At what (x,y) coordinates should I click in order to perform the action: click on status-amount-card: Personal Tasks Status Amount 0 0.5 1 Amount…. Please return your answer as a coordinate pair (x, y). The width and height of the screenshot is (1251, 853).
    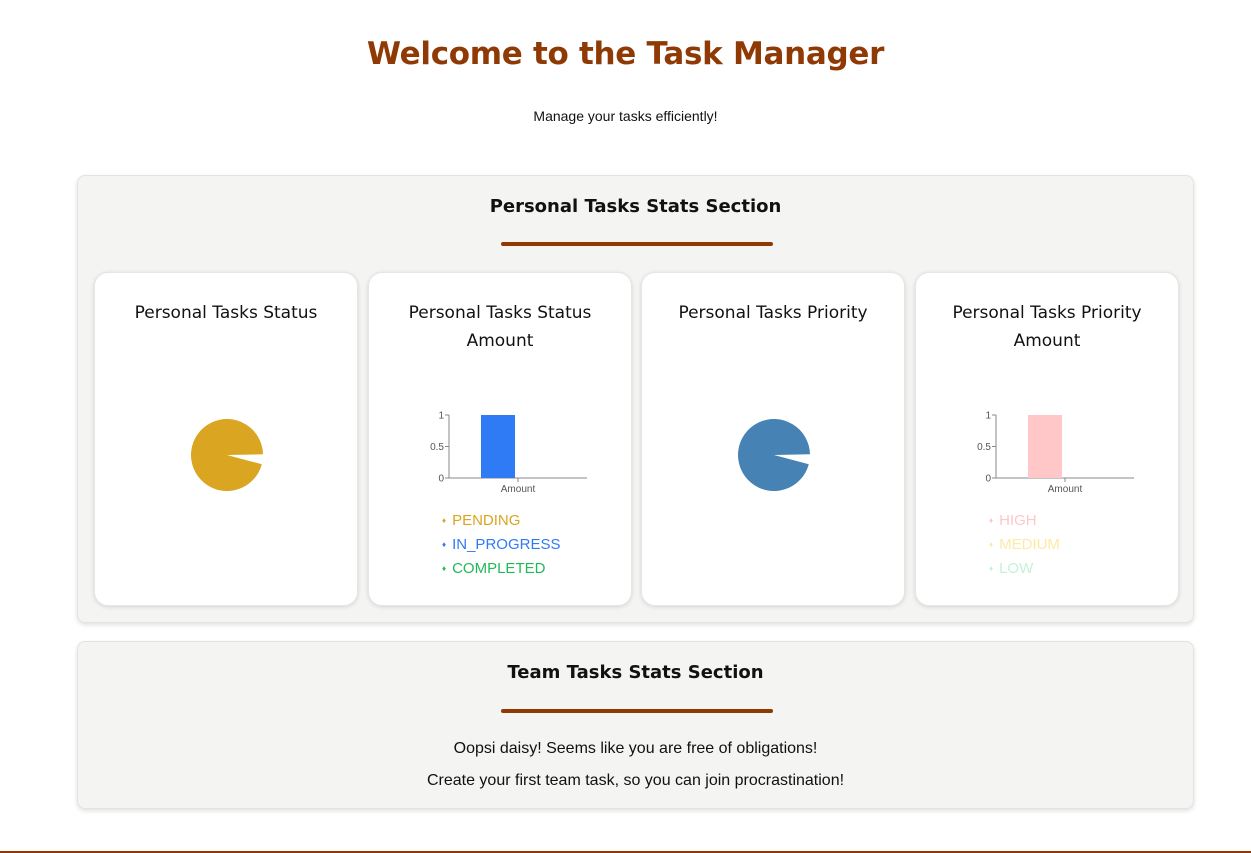
    Looking at the image, I should click on (500, 439).